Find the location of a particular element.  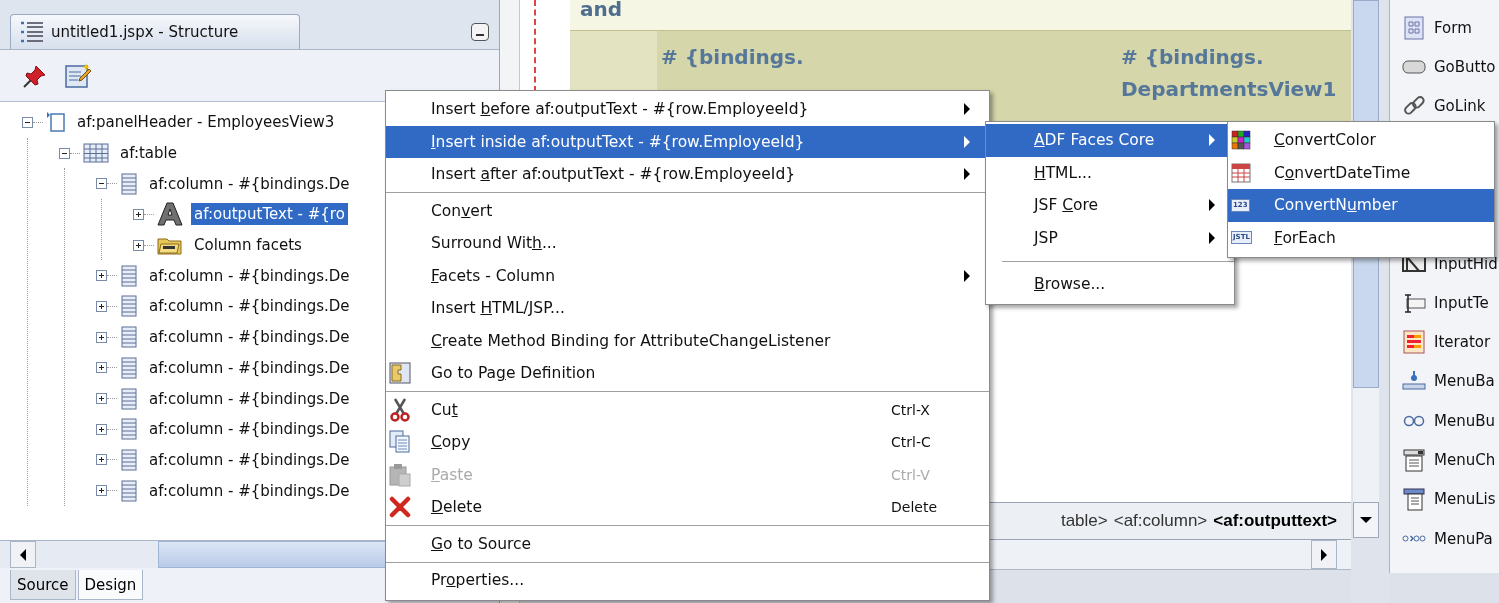

shortcut-label: Delete is located at coordinates (914, 507).